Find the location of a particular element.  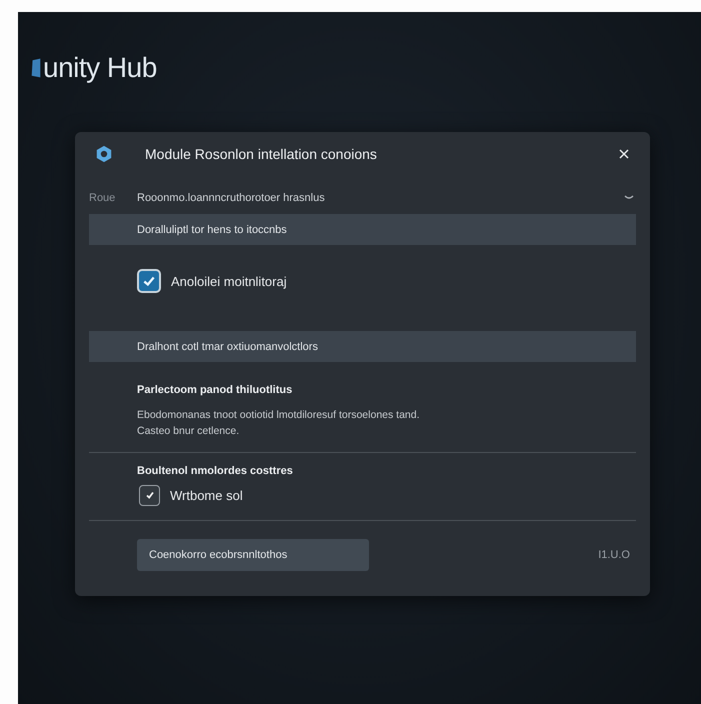

section-heading: Parlectoom panod thiluotlitus is located at coordinates (215, 390).